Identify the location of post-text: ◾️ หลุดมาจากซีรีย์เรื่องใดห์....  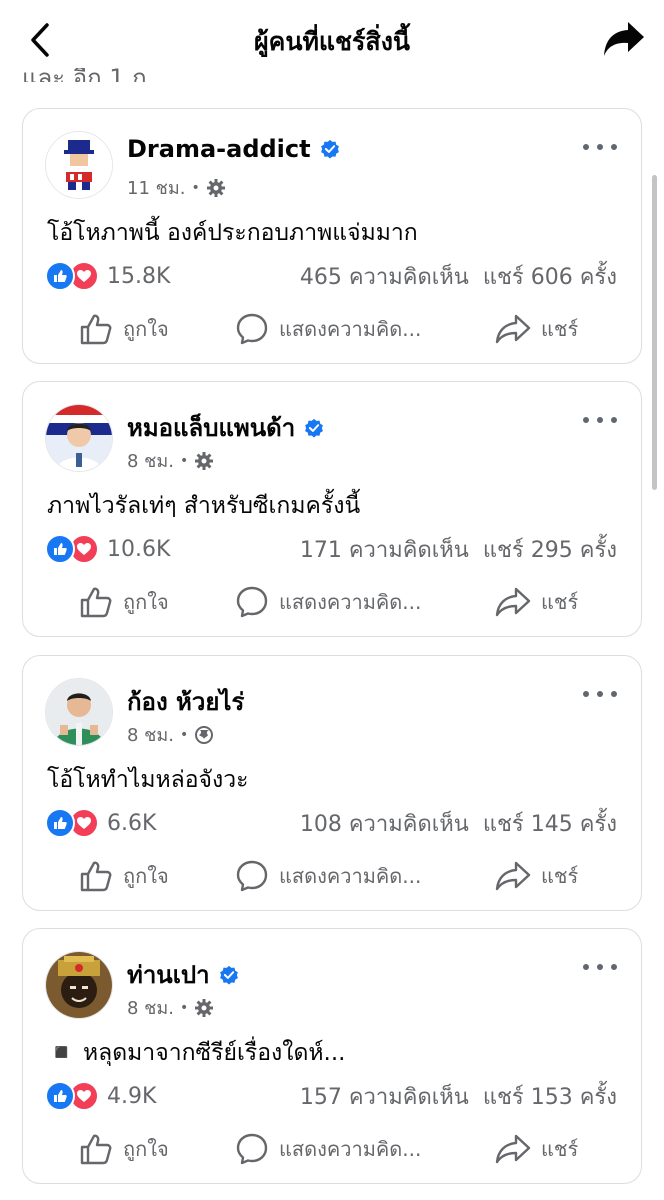
(196, 1053).